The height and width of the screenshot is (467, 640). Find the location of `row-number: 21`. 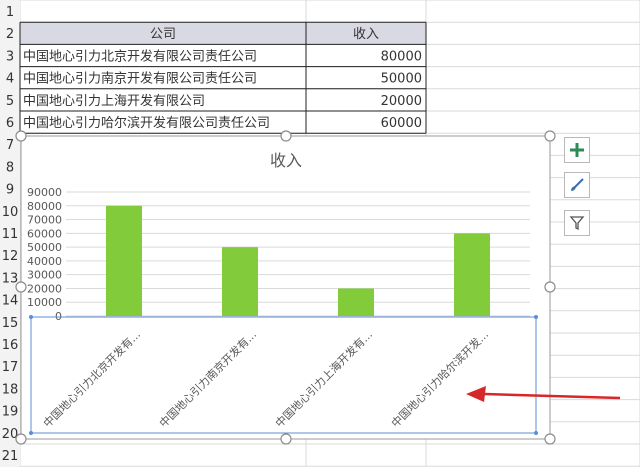

row-number: 21 is located at coordinates (10, 456).